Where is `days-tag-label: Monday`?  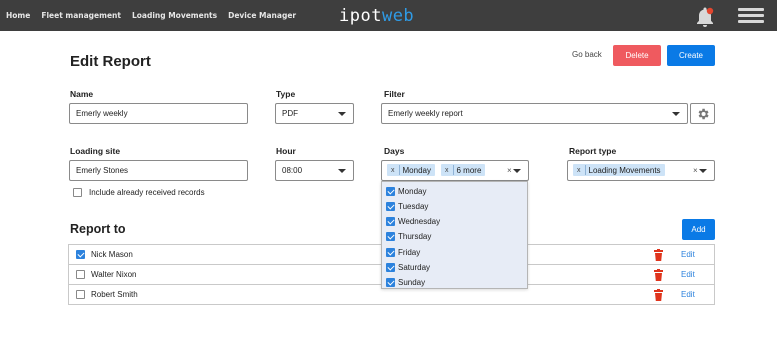 days-tag-label: Monday is located at coordinates (416, 170).